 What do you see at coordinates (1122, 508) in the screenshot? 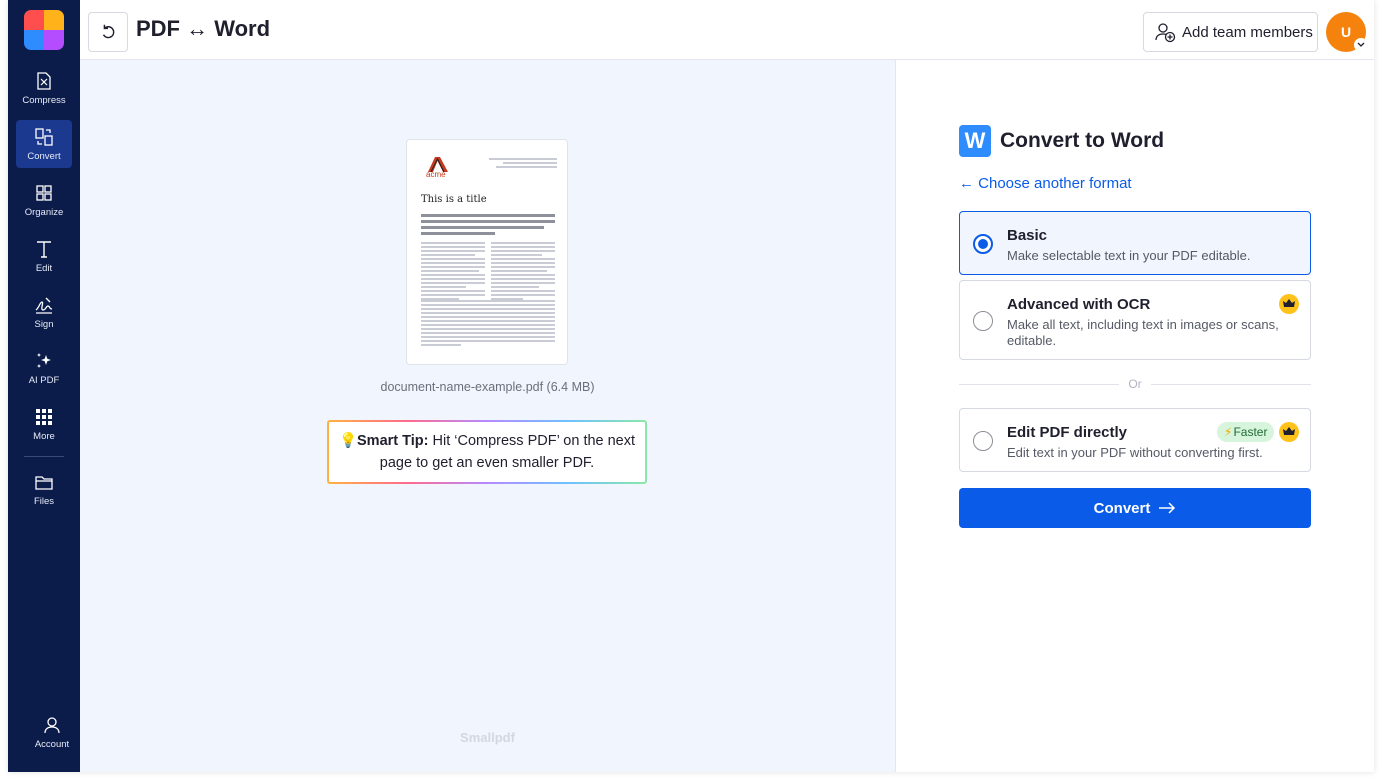
I see `convert-label: Convert` at bounding box center [1122, 508].